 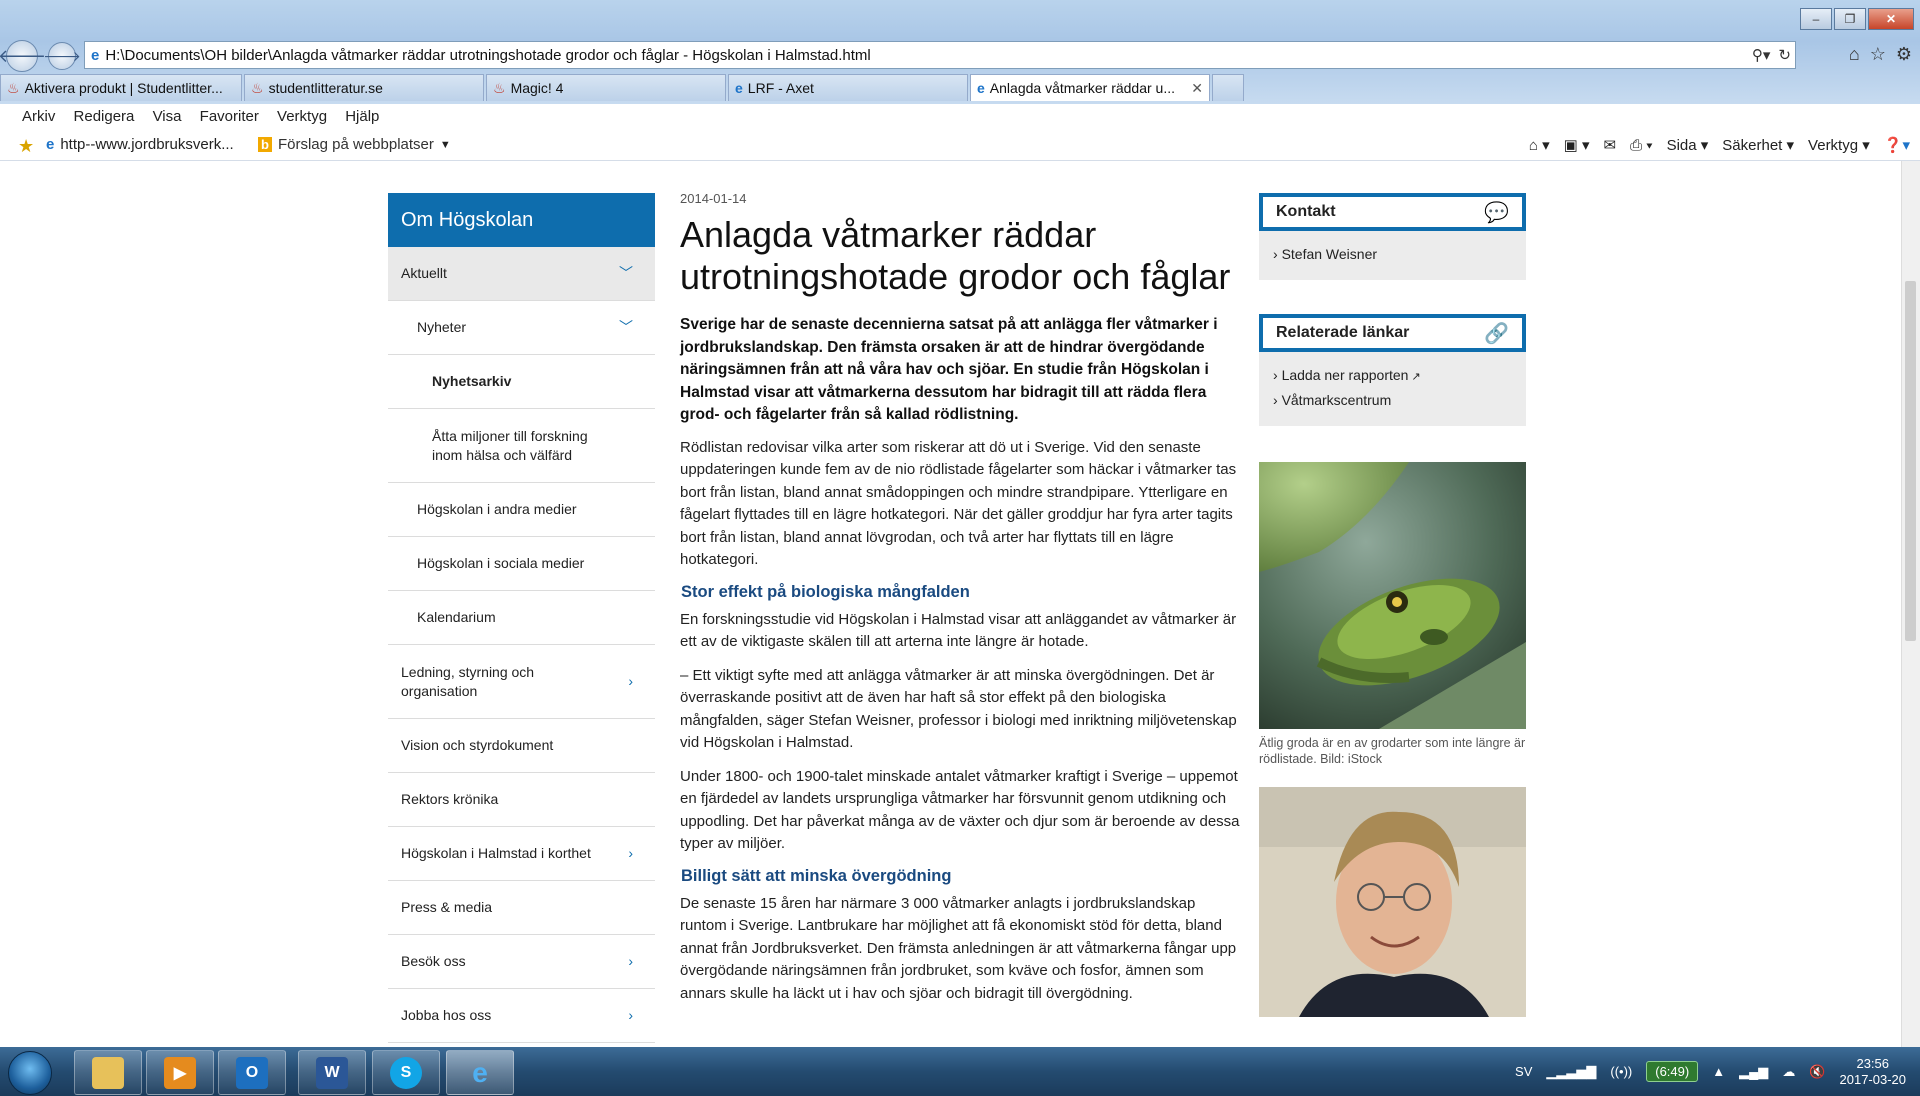 I want to click on nav-item-ledning: Ledning, styrning och organisation ›, so click(x=521, y=682).